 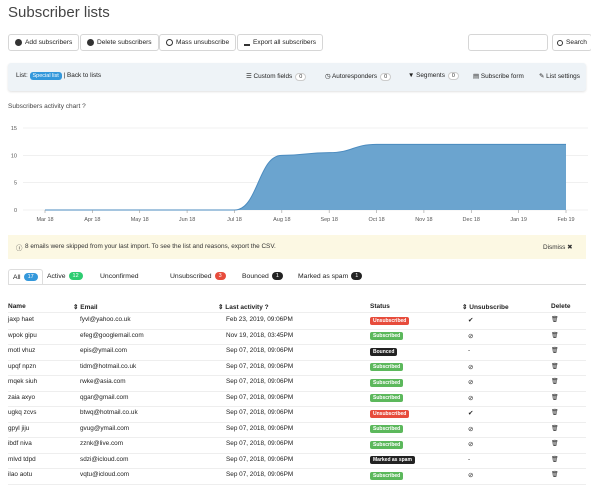 I want to click on dismiss-button: Dismiss ✖, so click(x=558, y=247).